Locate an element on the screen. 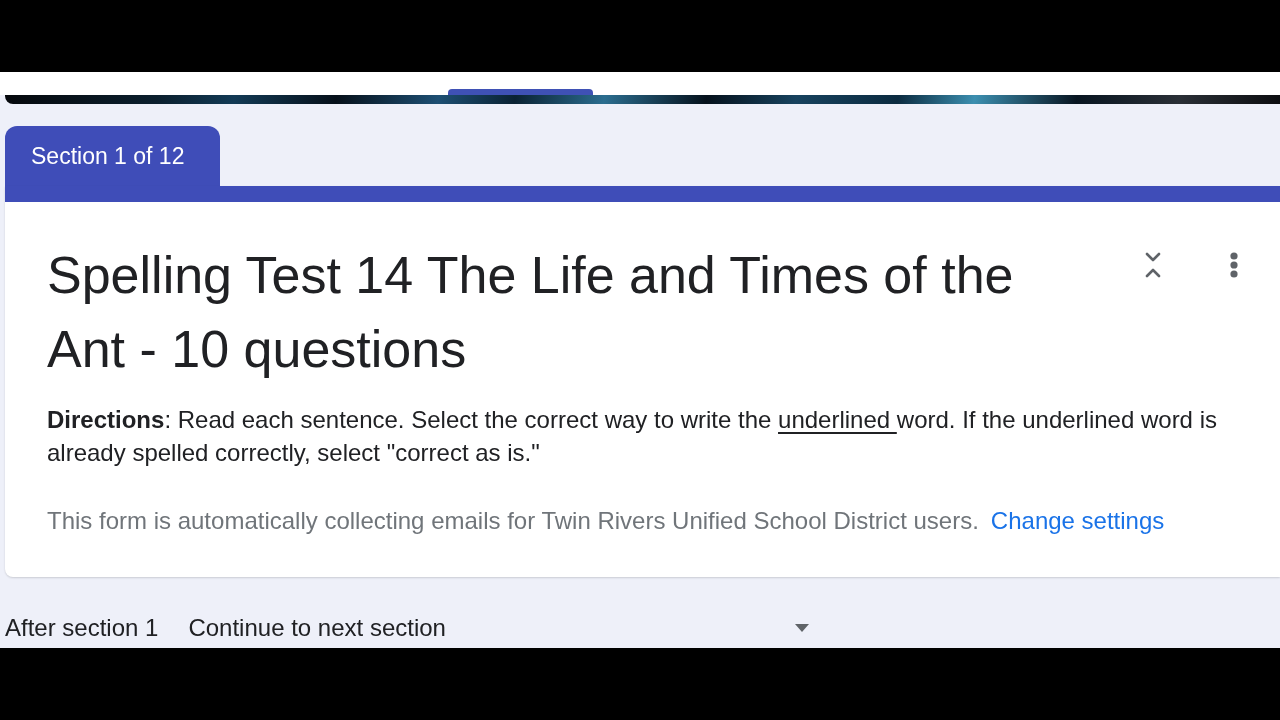 This screenshot has height=720, width=1280. after-section-label: After section 1 is located at coordinates (82, 628).